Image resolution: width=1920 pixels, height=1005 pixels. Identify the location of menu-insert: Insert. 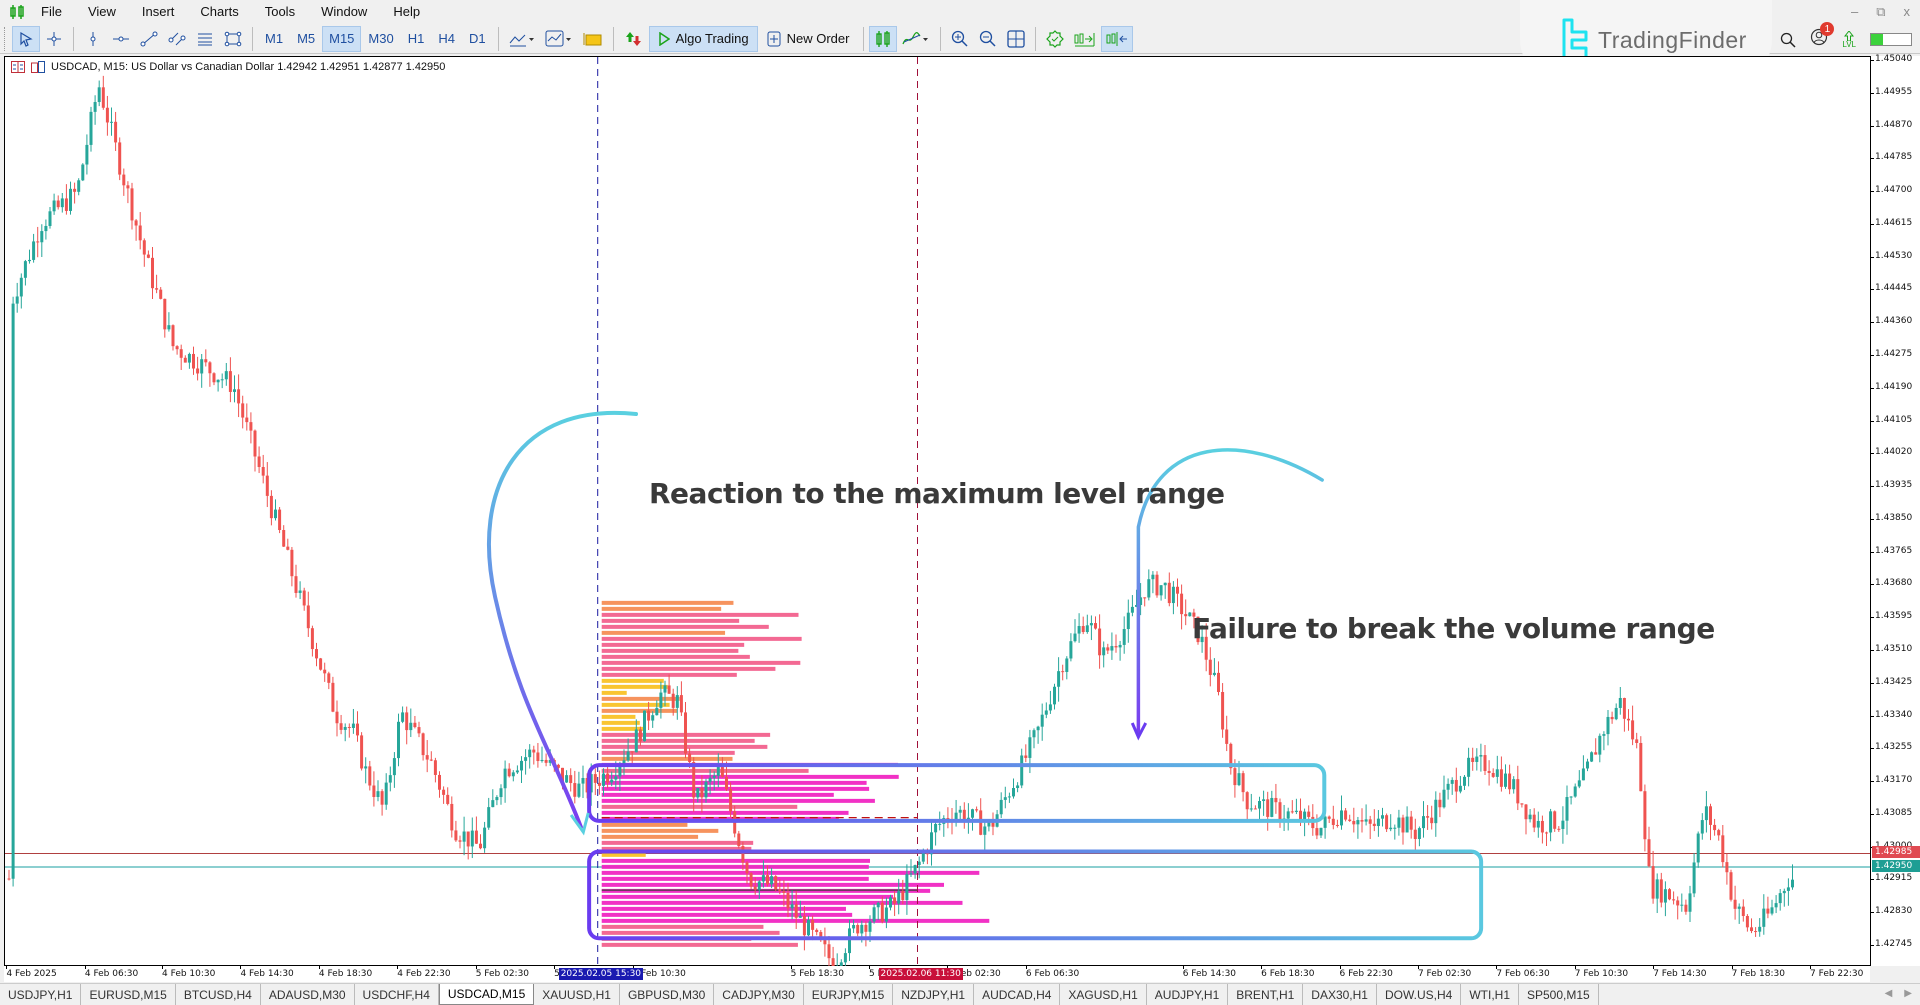
(158, 12).